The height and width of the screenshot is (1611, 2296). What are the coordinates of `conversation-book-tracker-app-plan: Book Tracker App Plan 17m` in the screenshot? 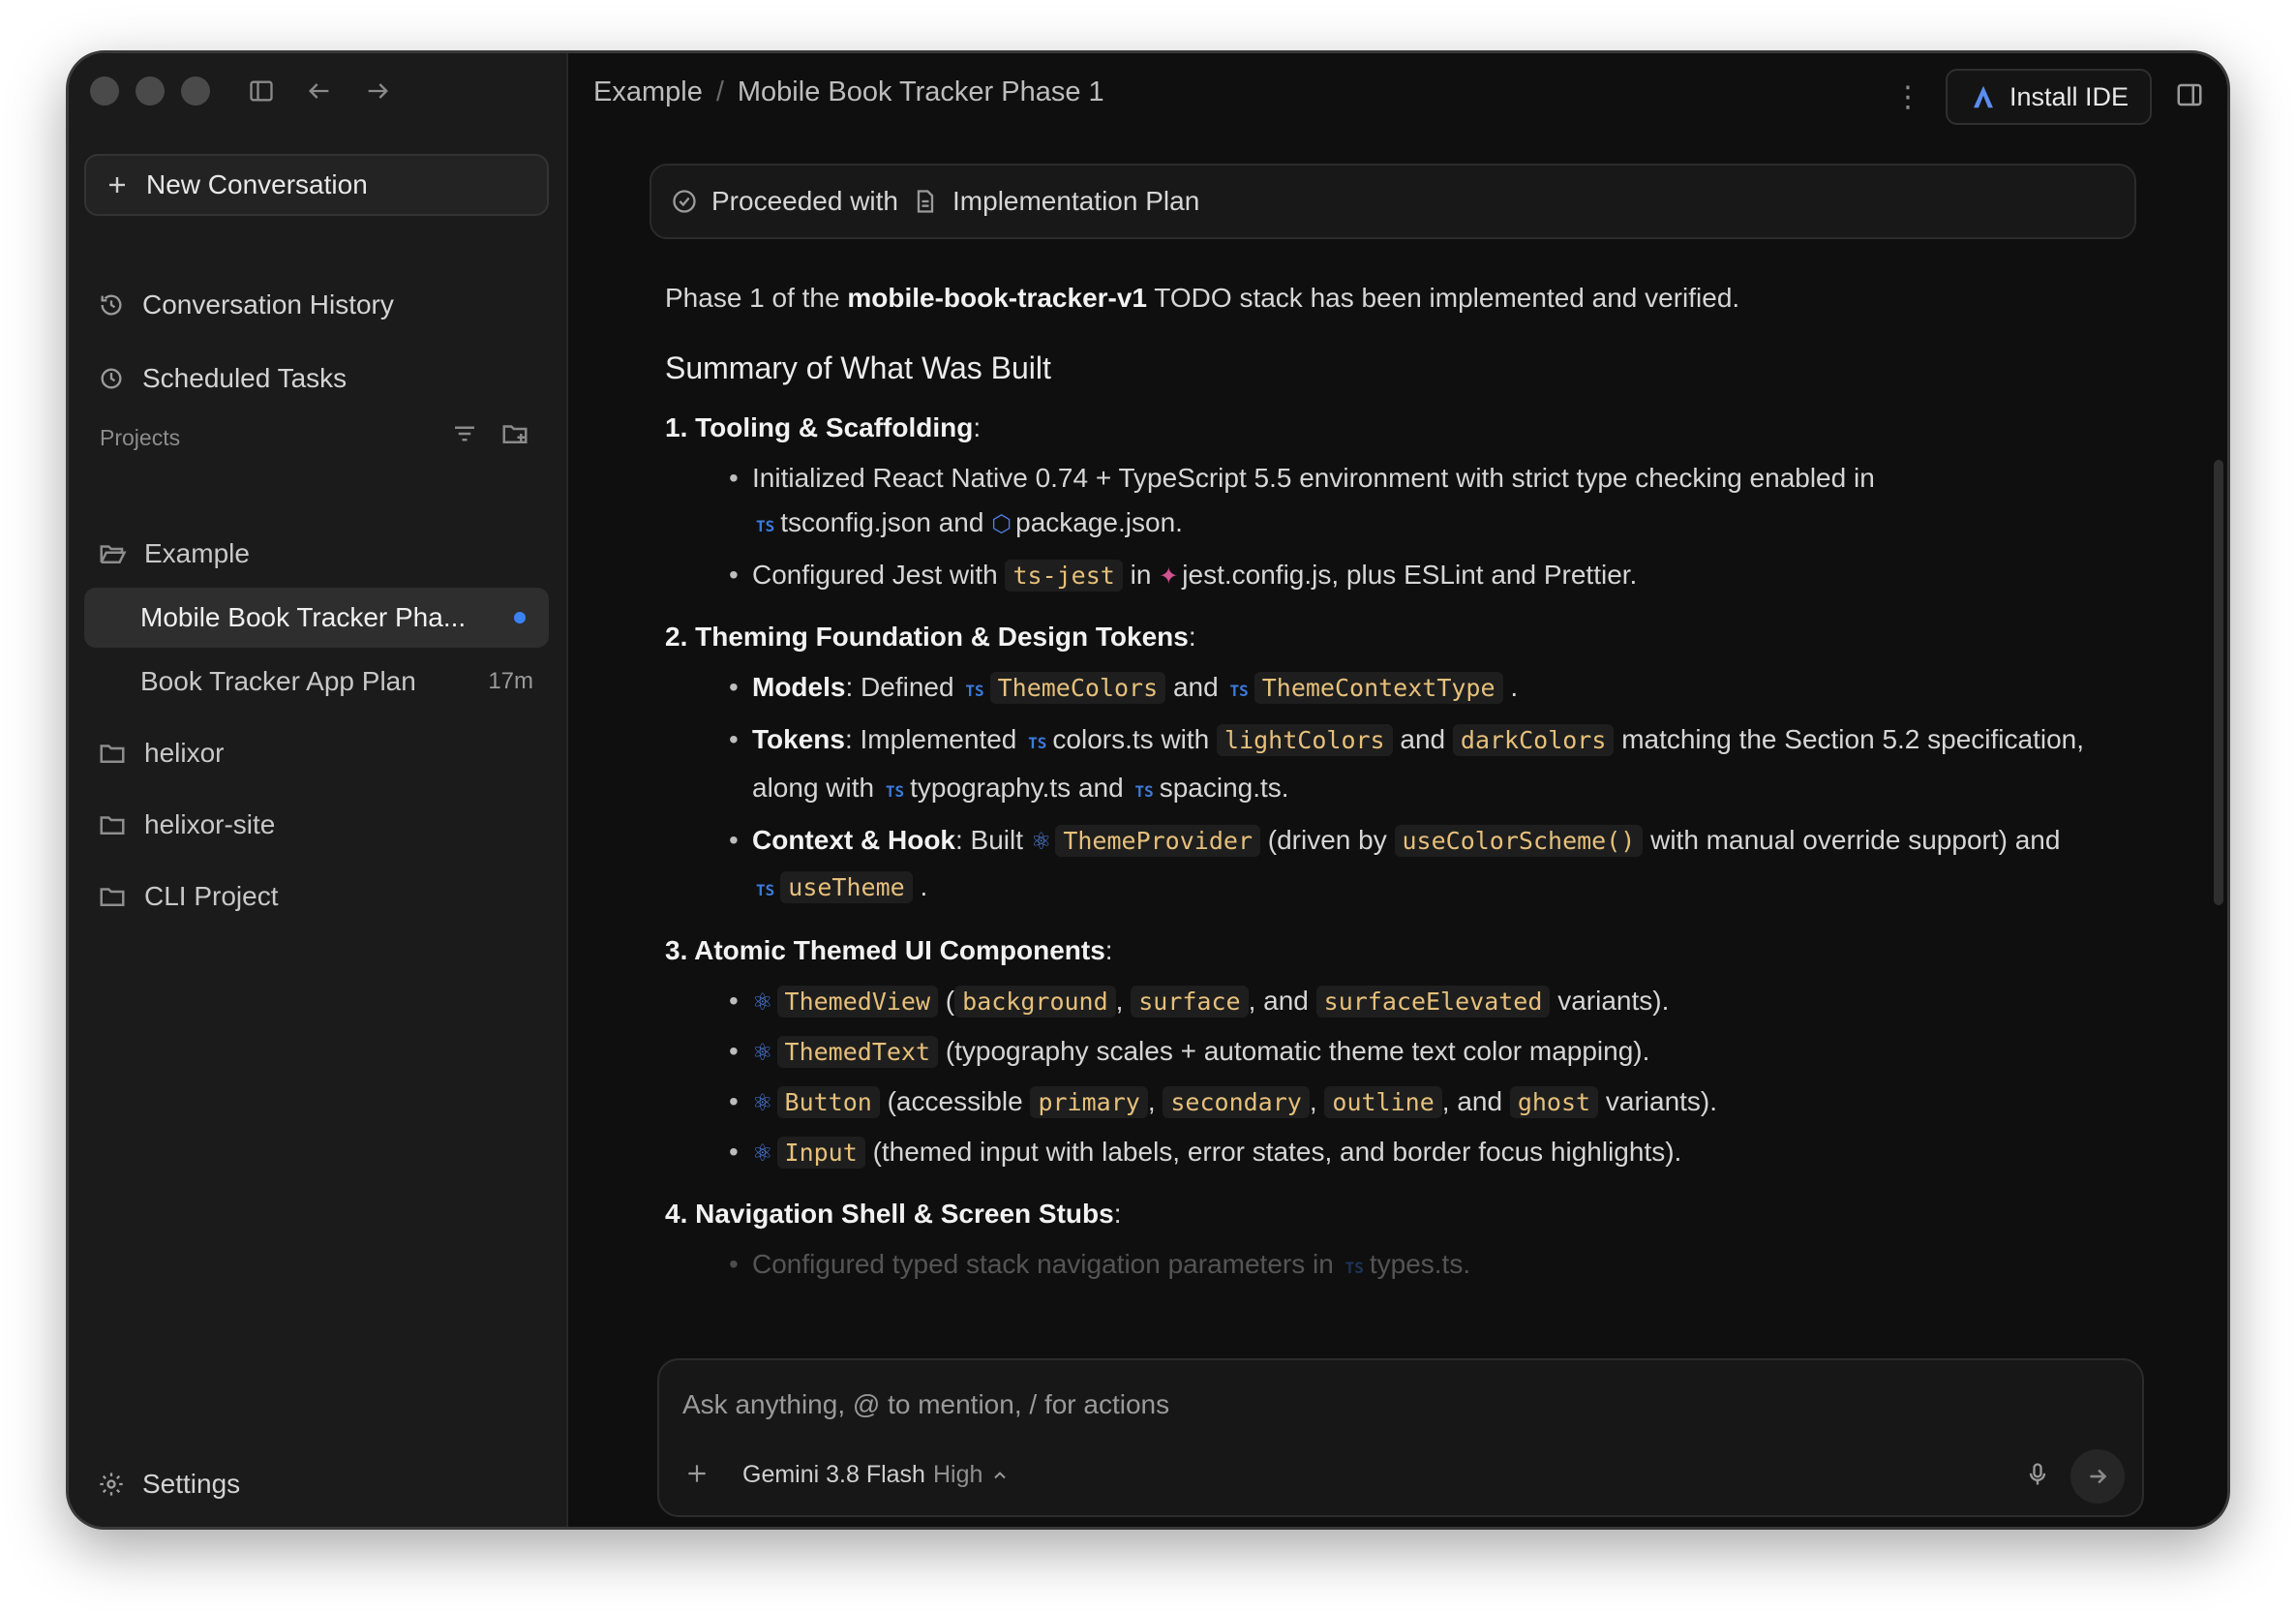 It's located at (316, 682).